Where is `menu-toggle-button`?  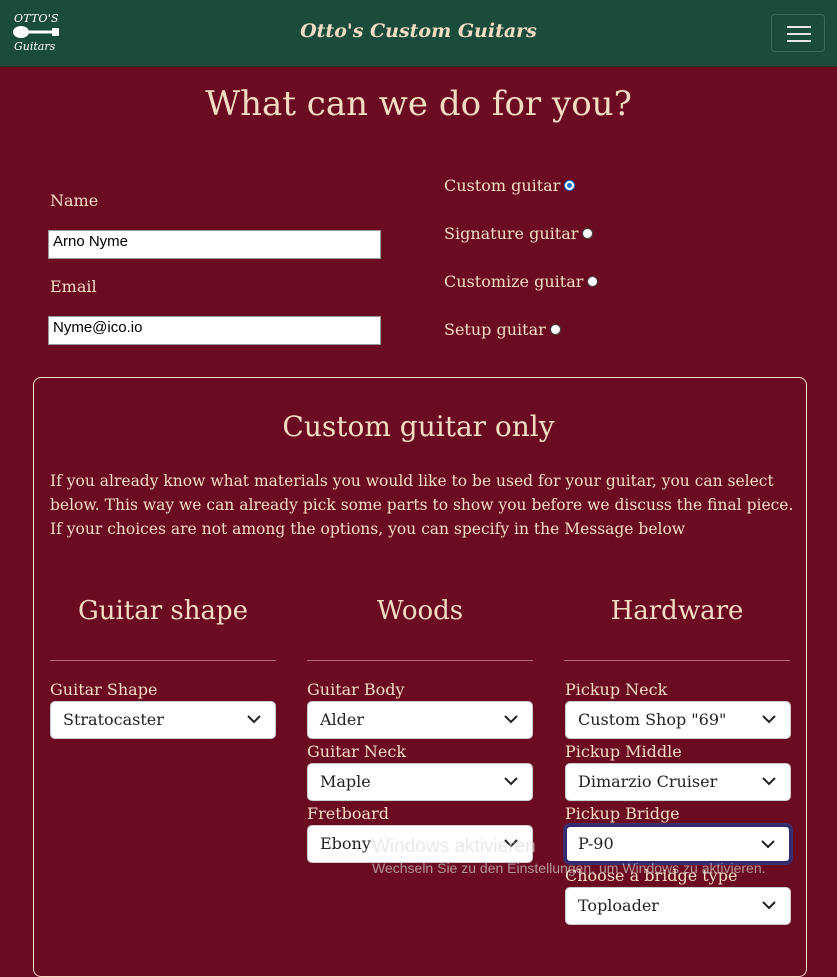
menu-toggle-button is located at coordinates (798, 33).